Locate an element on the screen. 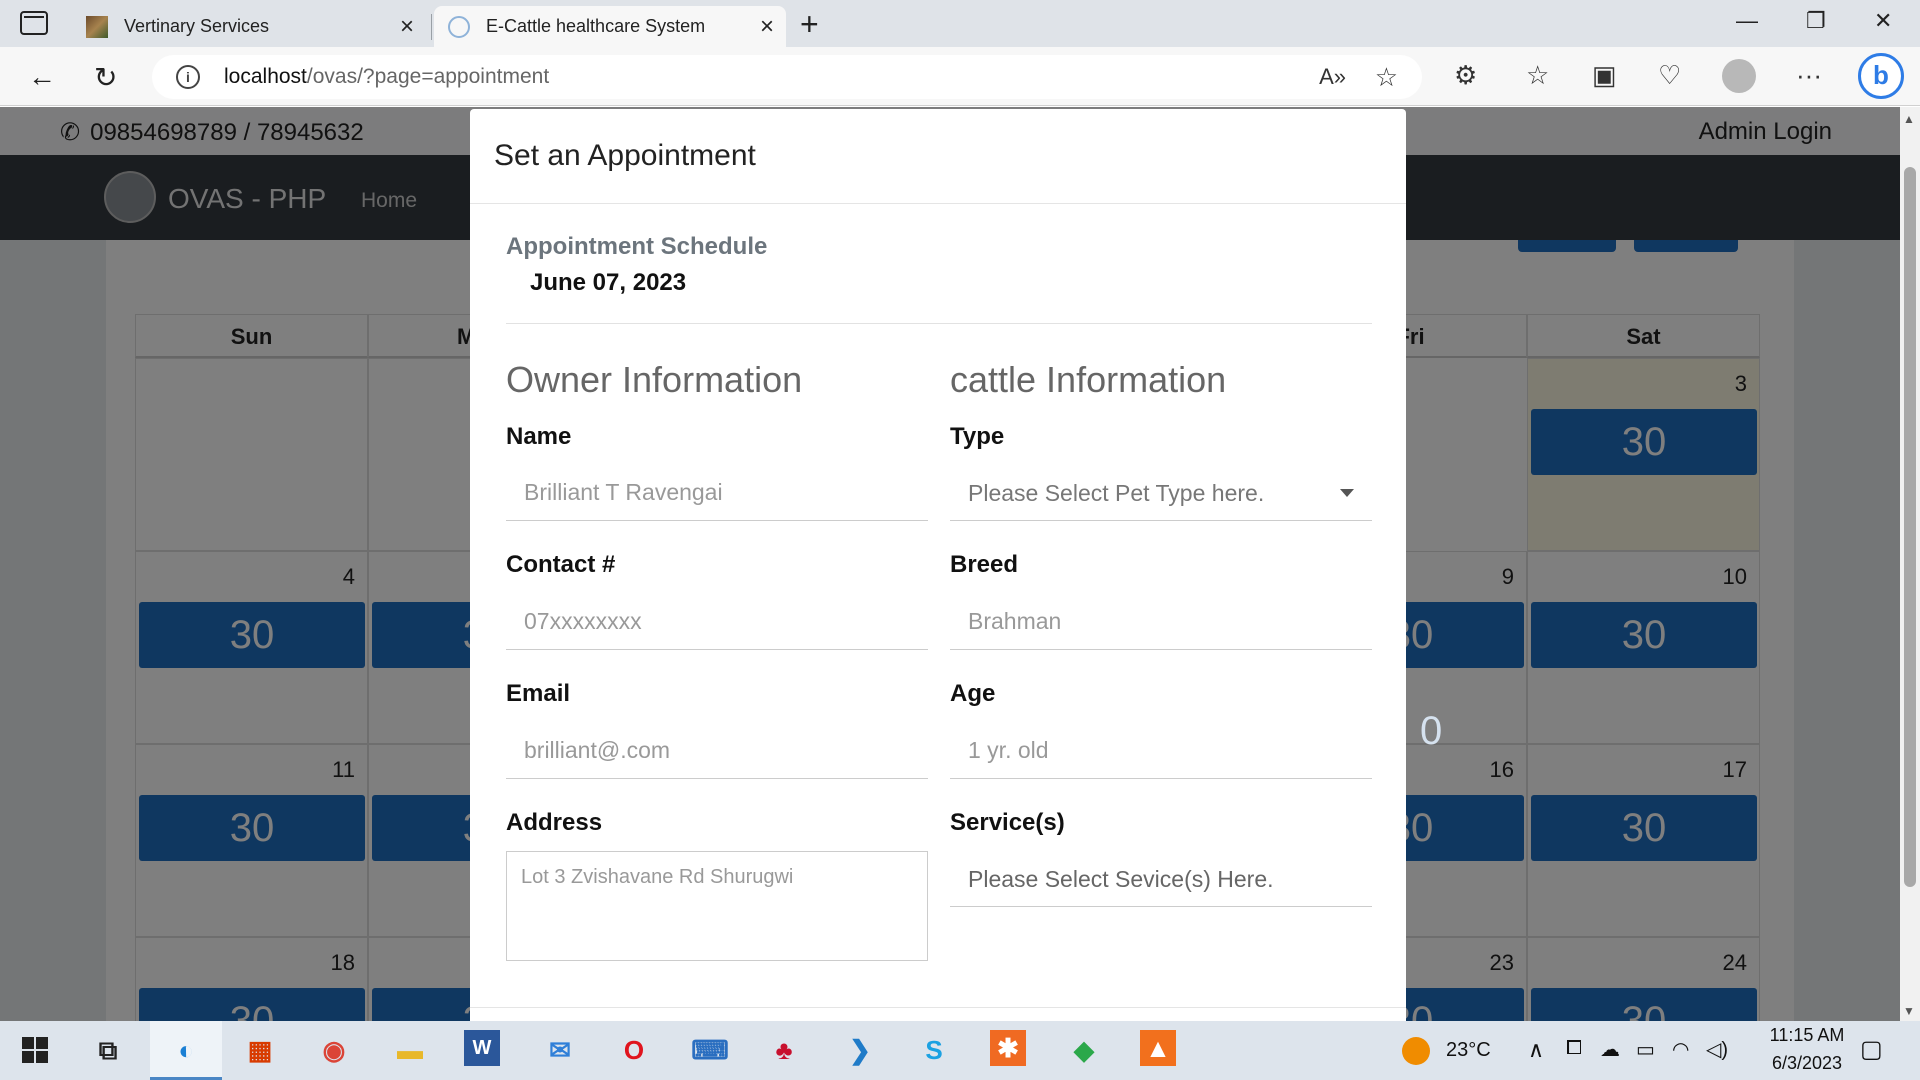 The image size is (1920, 1080). owner-section-title: Owner Information is located at coordinates (654, 379).